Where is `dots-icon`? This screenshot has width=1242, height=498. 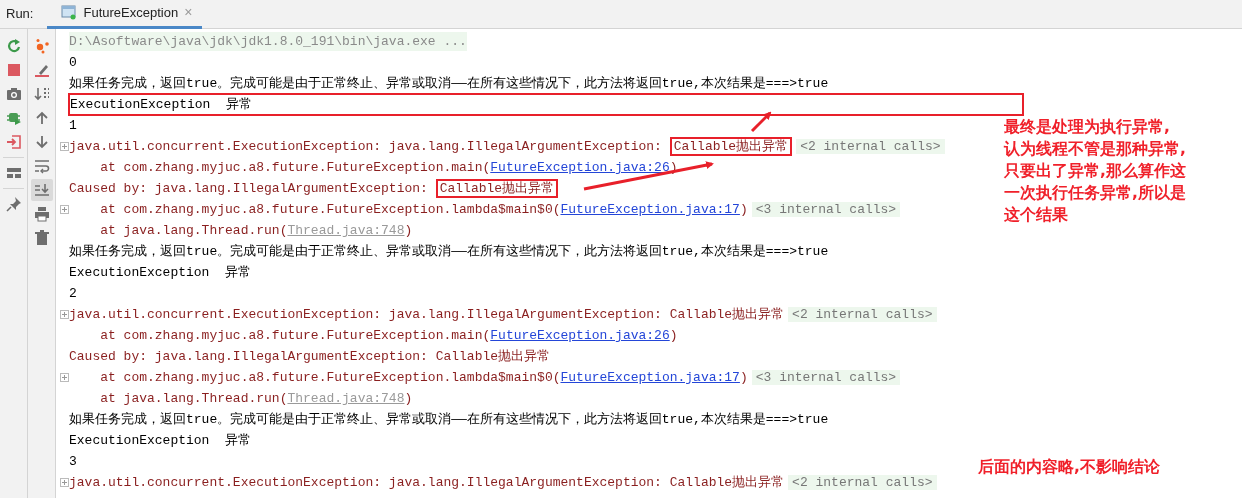 dots-icon is located at coordinates (42, 46).